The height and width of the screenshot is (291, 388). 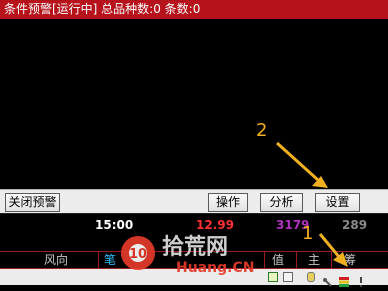 What do you see at coordinates (311, 204) in the screenshot?
I see `annotation-arrows` at bounding box center [311, 204].